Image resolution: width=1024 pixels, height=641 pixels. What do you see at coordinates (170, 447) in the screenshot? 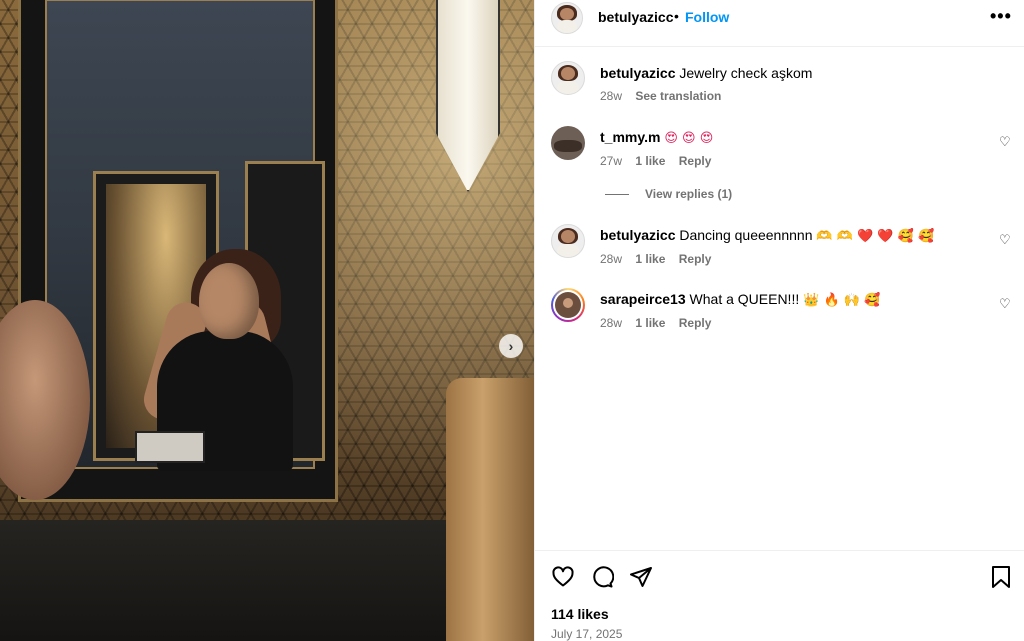
I see `reflected-sign` at bounding box center [170, 447].